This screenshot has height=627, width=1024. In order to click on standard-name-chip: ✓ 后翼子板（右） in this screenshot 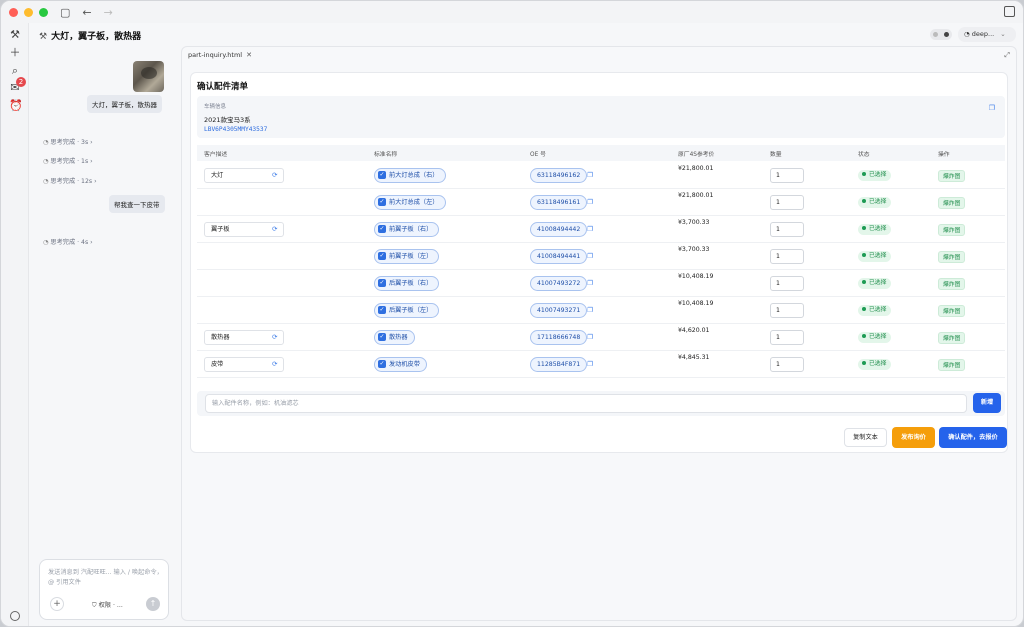, I will do `click(407, 283)`.